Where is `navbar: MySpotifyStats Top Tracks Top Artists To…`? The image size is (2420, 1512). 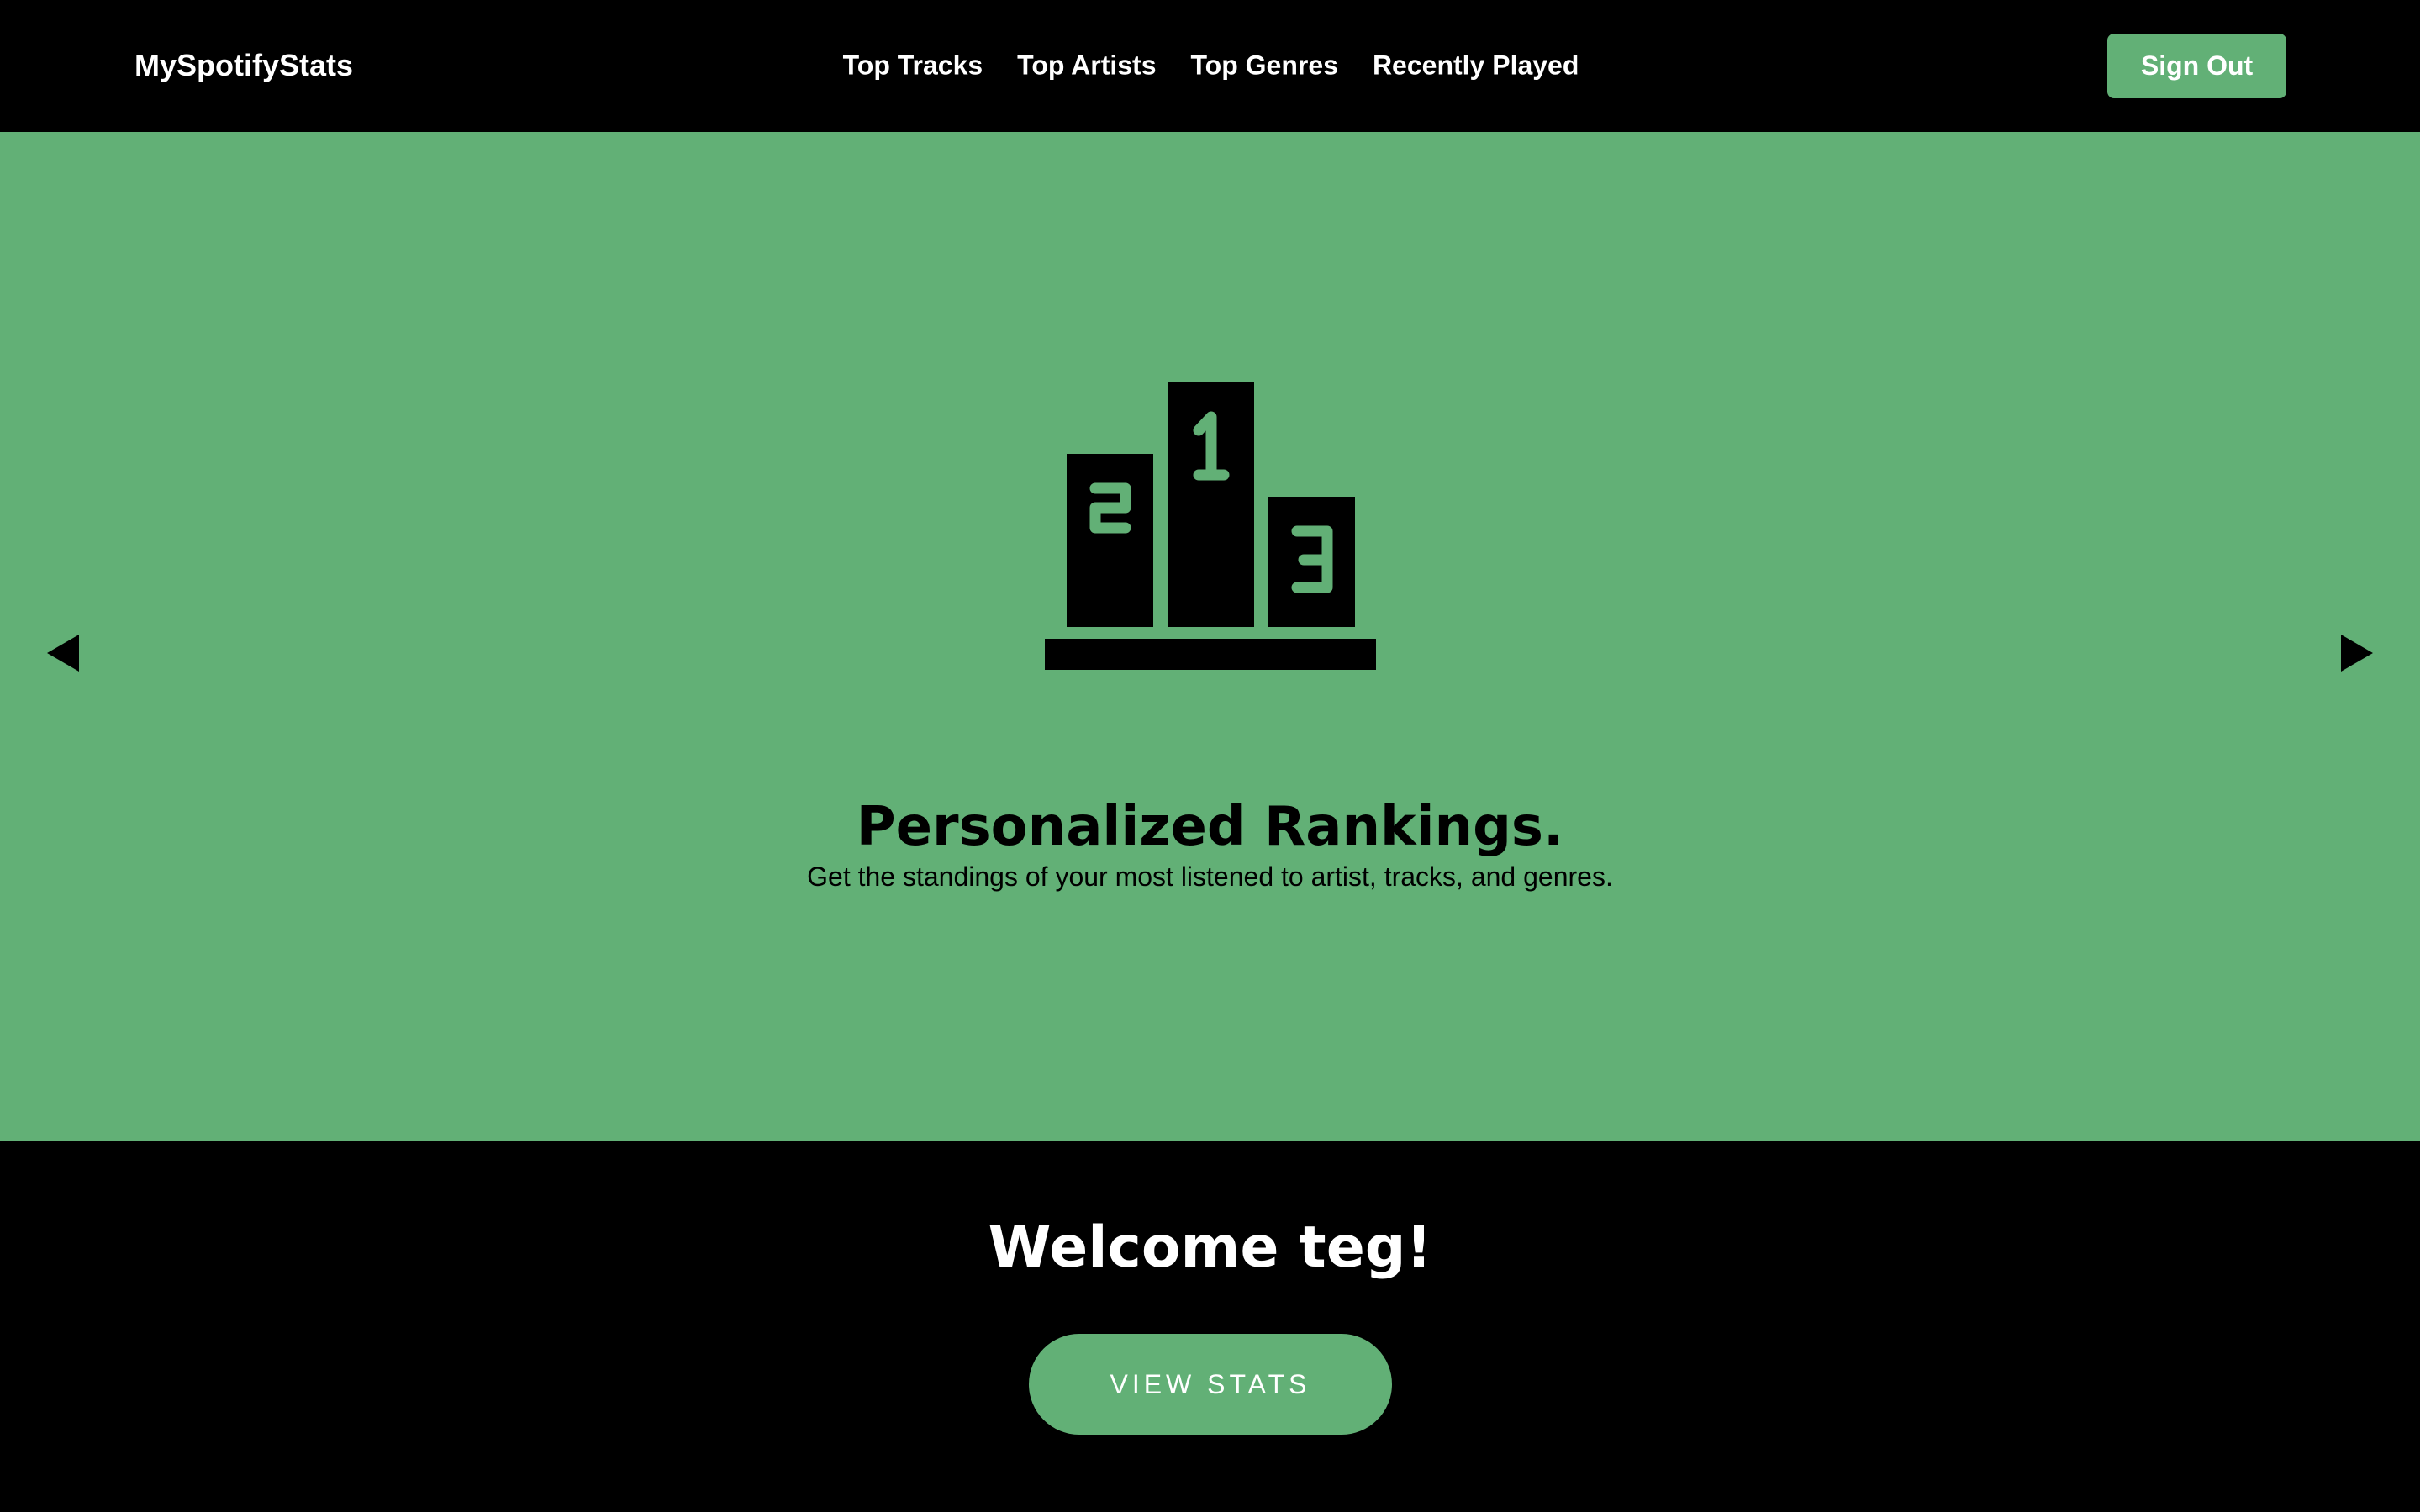 navbar: MySpotifyStats Top Tracks Top Artists To… is located at coordinates (1210, 66).